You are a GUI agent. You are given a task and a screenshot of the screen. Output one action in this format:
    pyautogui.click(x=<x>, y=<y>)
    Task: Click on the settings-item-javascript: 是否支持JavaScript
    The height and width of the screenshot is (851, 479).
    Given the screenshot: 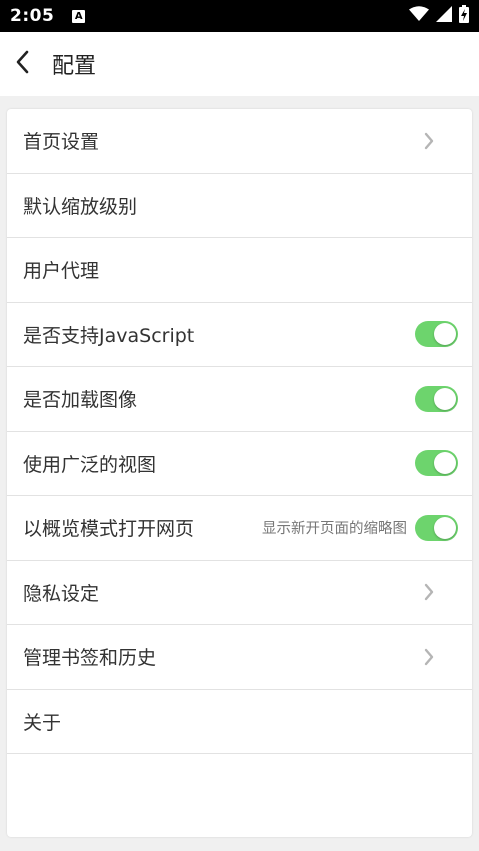 What is the action you would take?
    pyautogui.click(x=239, y=335)
    